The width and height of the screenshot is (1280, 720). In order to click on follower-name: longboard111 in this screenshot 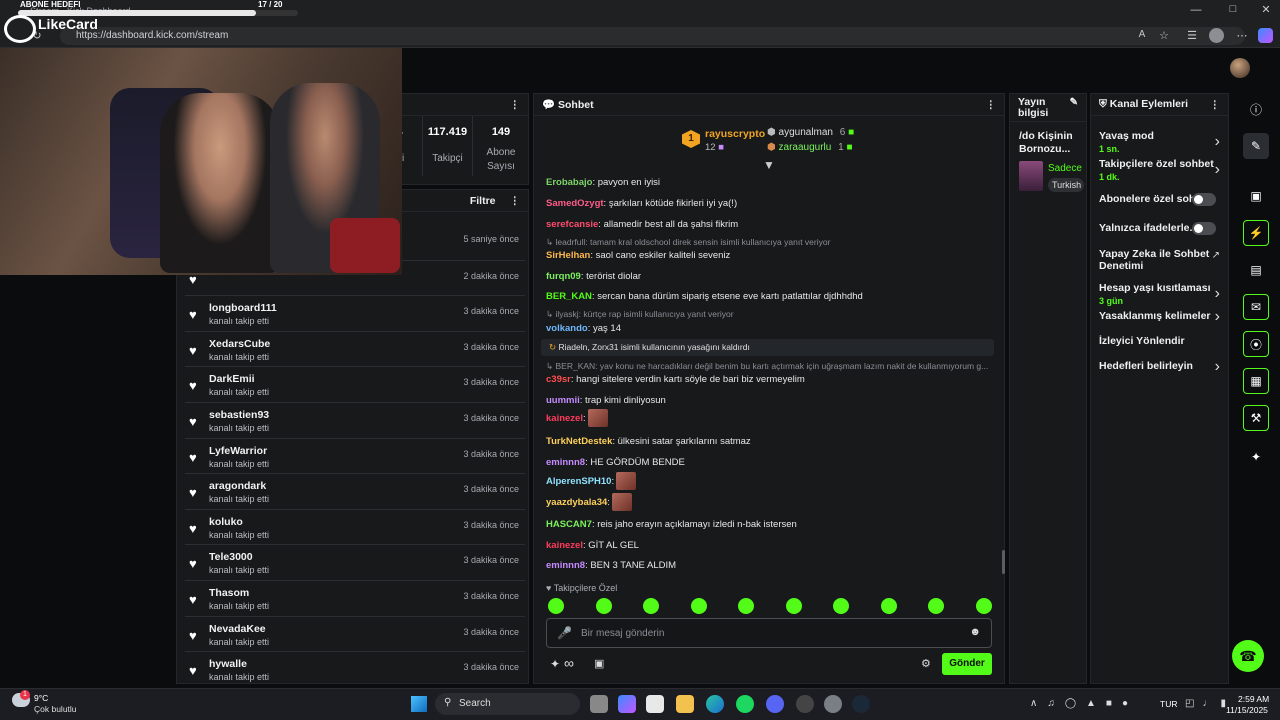, I will do `click(243, 308)`.